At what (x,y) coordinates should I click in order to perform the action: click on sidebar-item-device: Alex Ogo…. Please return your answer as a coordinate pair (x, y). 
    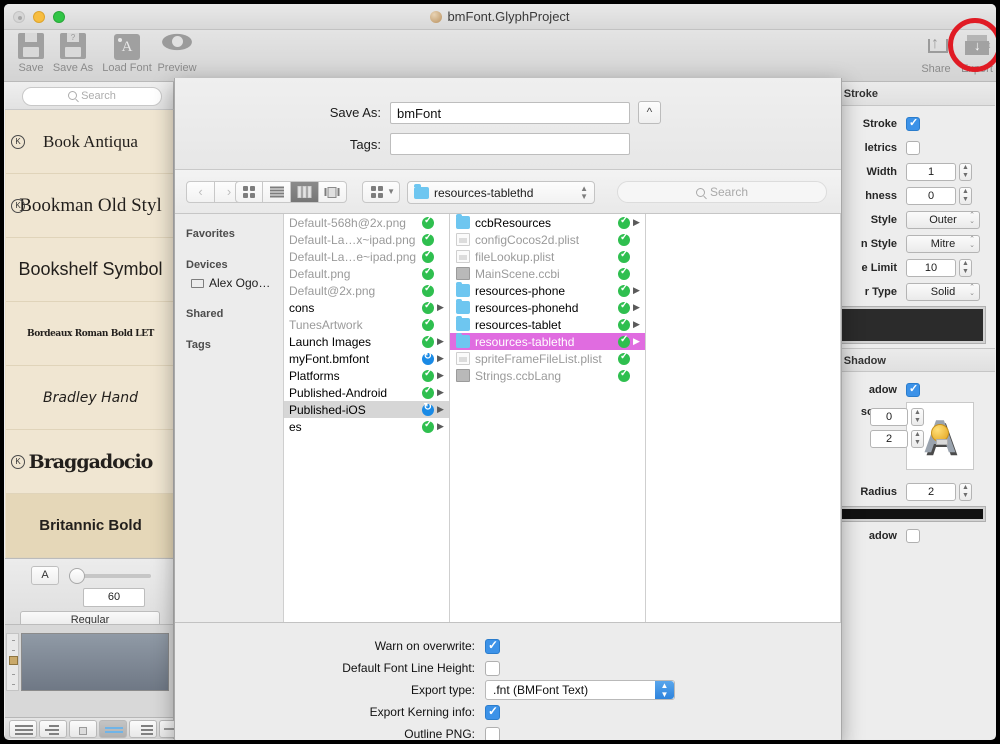
    Looking at the image, I should click on (229, 283).